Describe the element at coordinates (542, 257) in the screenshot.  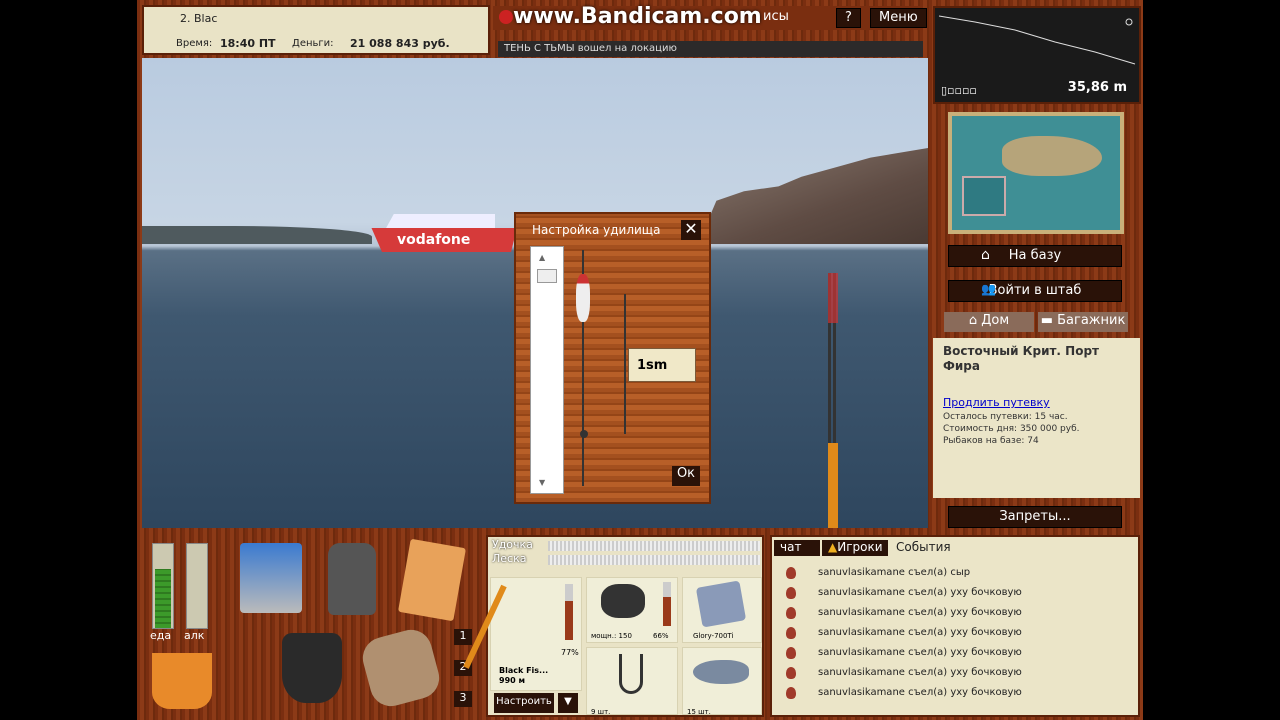
I see `scroll-up-icon: ▲` at that location.